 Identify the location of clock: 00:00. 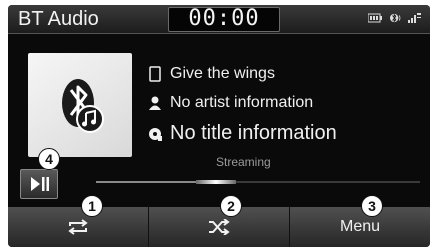
(224, 18).